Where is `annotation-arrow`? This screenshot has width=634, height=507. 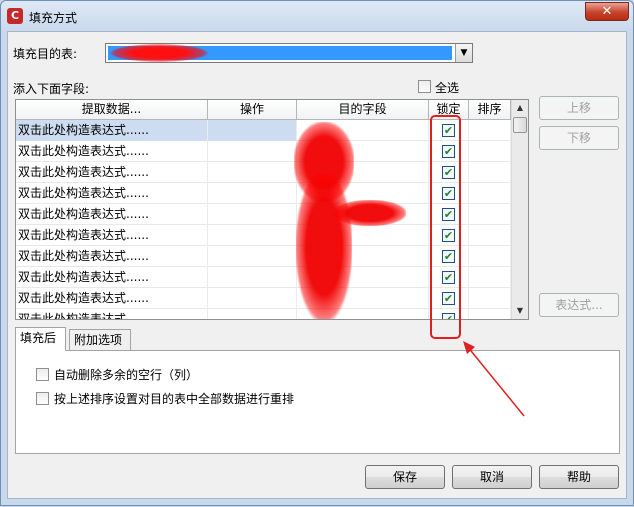 annotation-arrow is located at coordinates (494, 379).